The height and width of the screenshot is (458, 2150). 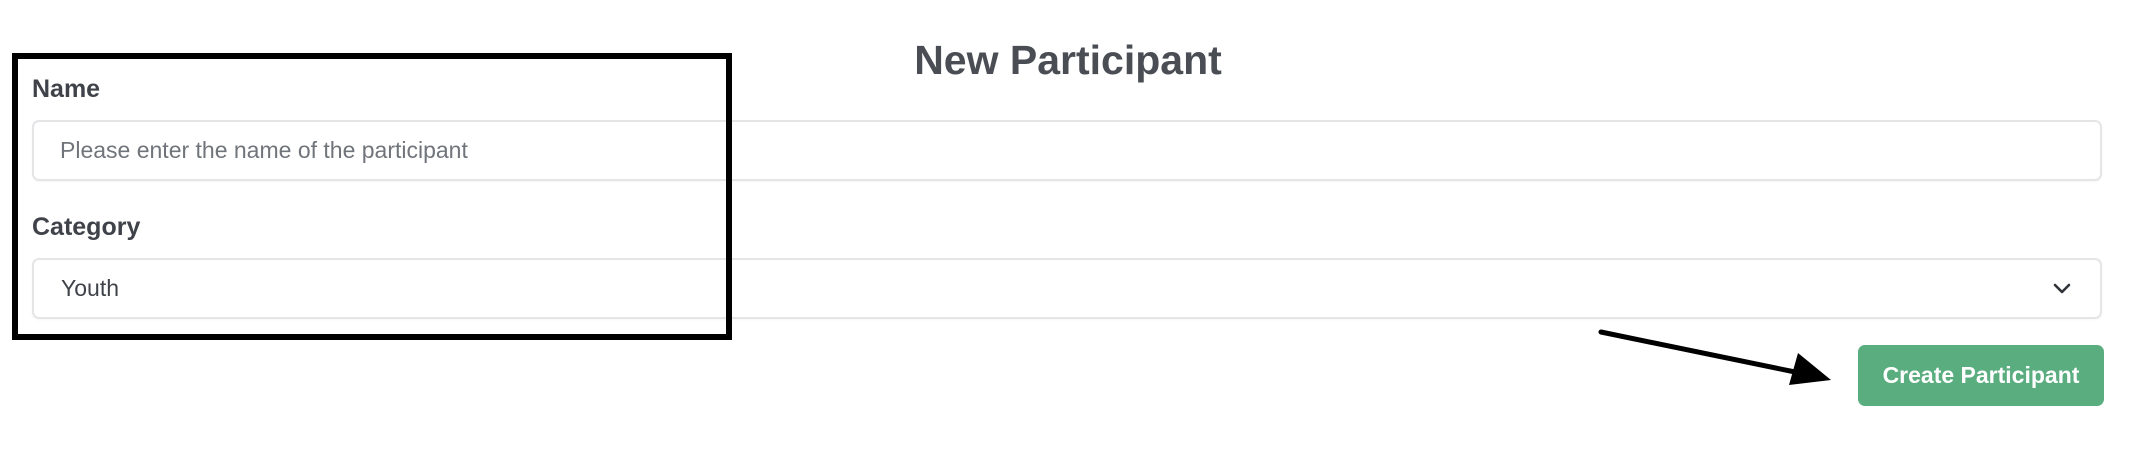 I want to click on page-title: New Participant, so click(x=1068, y=60).